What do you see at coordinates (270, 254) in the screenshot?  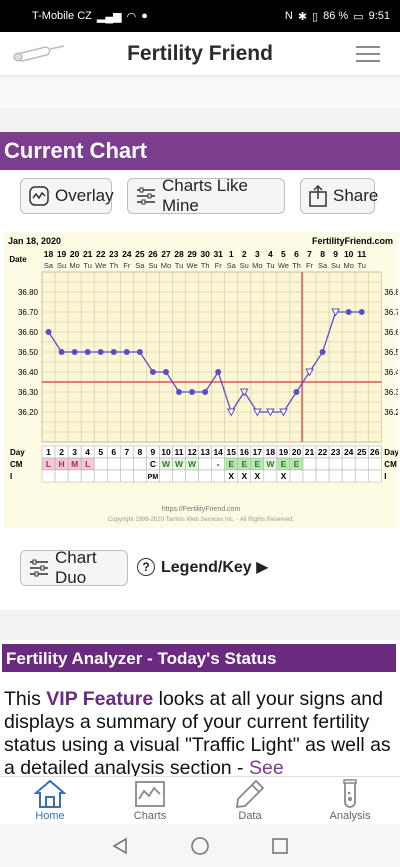 I see `date-label: 4` at bounding box center [270, 254].